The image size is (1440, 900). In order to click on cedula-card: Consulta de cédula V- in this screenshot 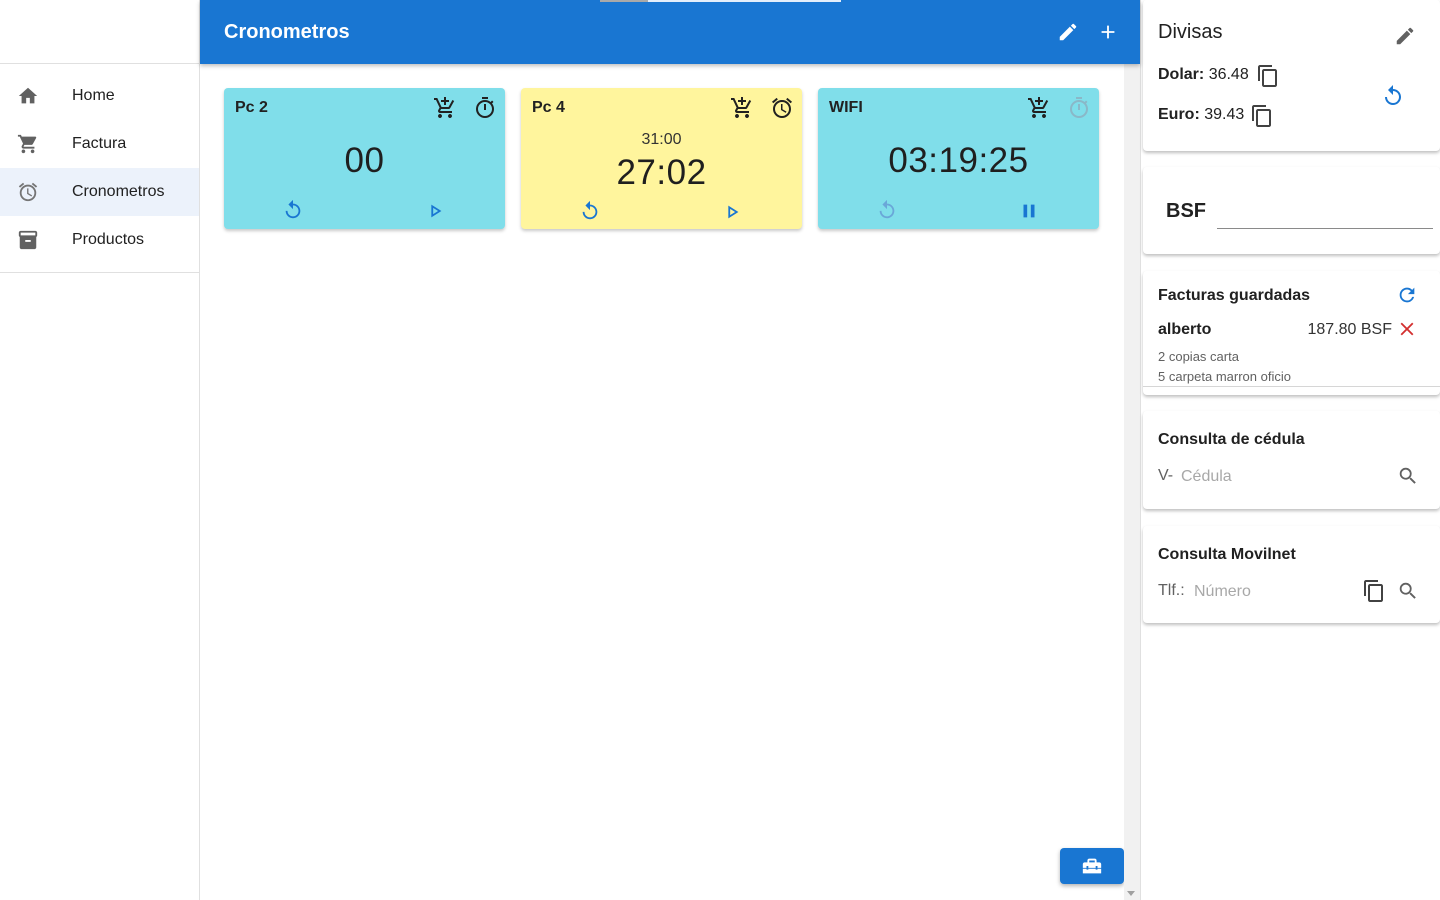, I will do `click(1291, 460)`.